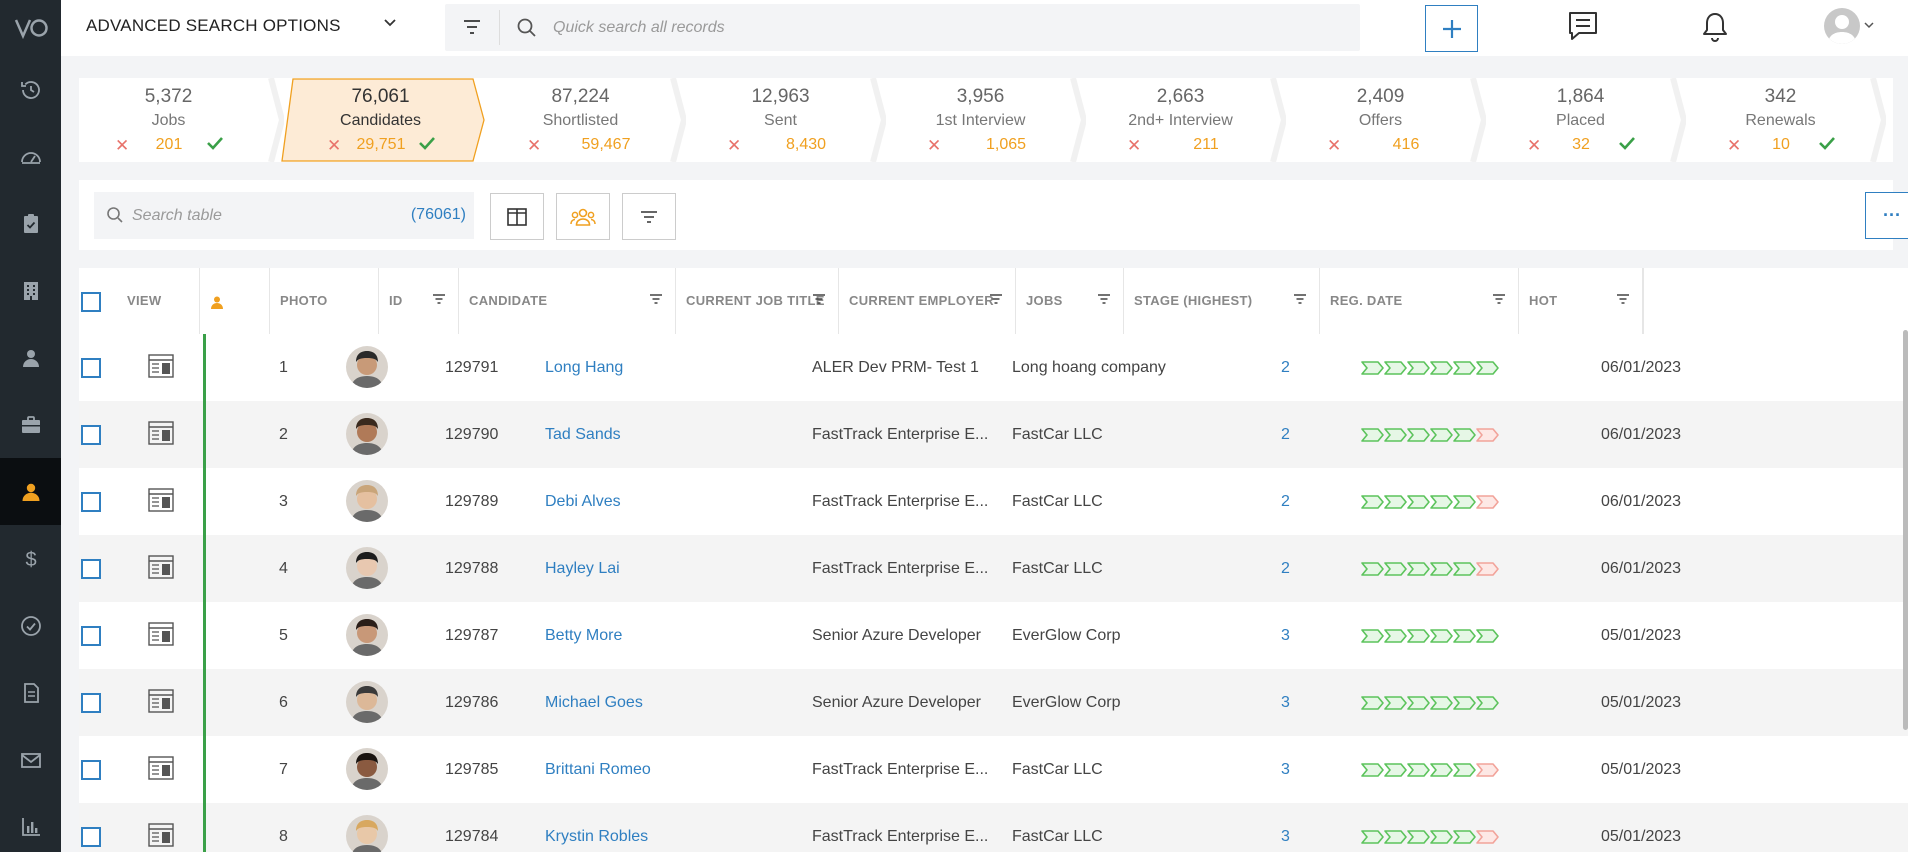  I want to click on table-search-input, so click(252, 215).